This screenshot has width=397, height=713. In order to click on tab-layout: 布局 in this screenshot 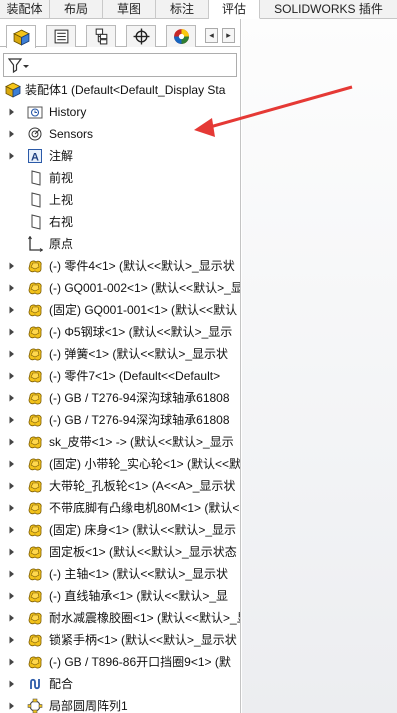, I will do `click(76, 9)`.